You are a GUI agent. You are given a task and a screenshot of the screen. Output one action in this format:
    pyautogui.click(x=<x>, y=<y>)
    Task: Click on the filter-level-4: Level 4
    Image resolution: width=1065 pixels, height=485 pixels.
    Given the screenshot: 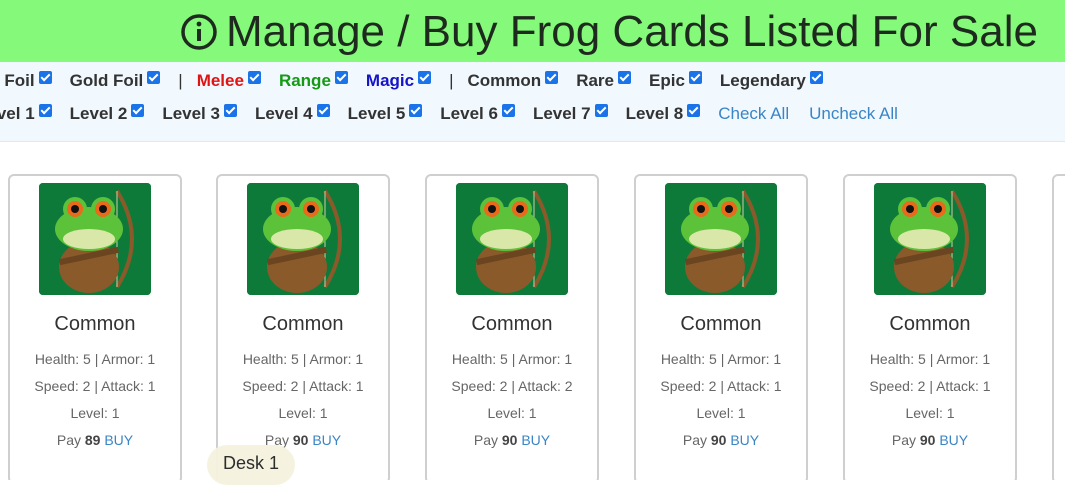 What is the action you would take?
    pyautogui.click(x=292, y=114)
    